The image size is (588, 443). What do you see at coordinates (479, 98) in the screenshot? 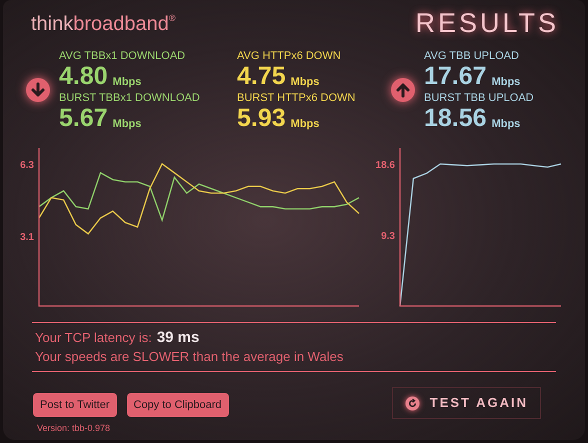
I see `metric-label: BURST TBB UPLOAD` at bounding box center [479, 98].